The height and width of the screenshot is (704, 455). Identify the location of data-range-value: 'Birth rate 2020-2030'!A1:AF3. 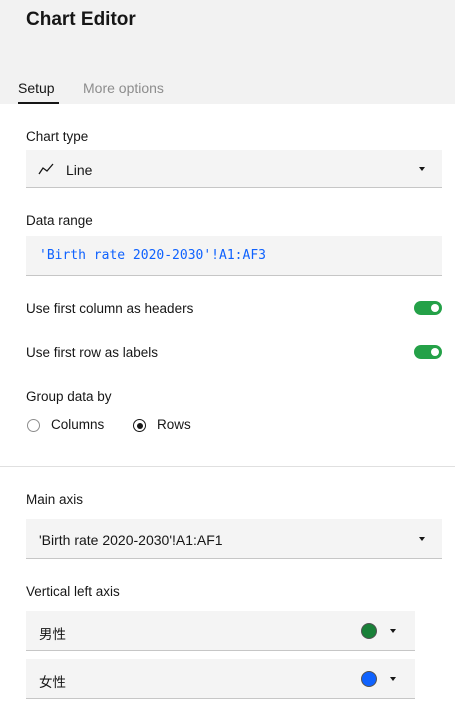
(152, 255).